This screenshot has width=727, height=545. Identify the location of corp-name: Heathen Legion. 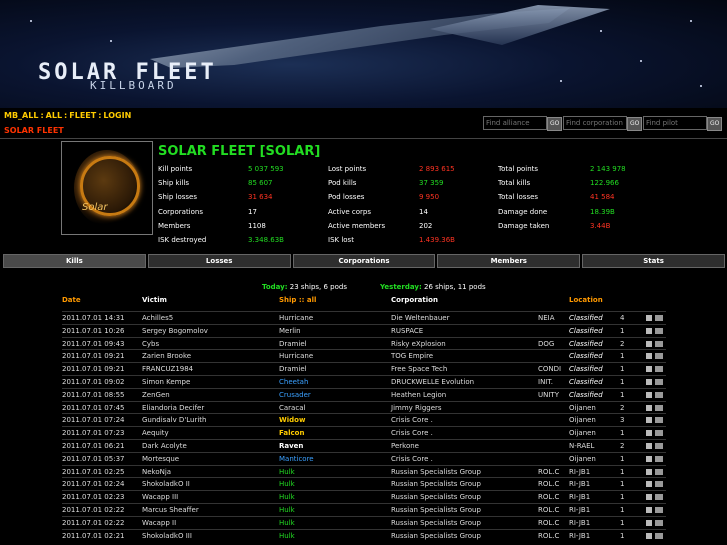
(418, 395).